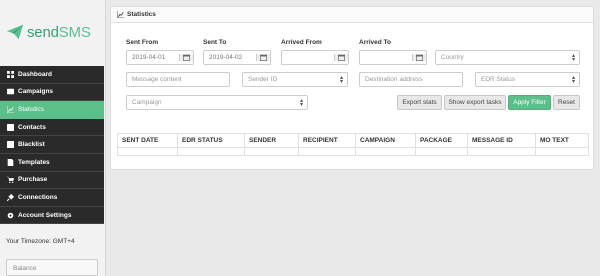 The width and height of the screenshot is (600, 276). What do you see at coordinates (441, 140) in the screenshot?
I see `column-header: PACKAGE` at bounding box center [441, 140].